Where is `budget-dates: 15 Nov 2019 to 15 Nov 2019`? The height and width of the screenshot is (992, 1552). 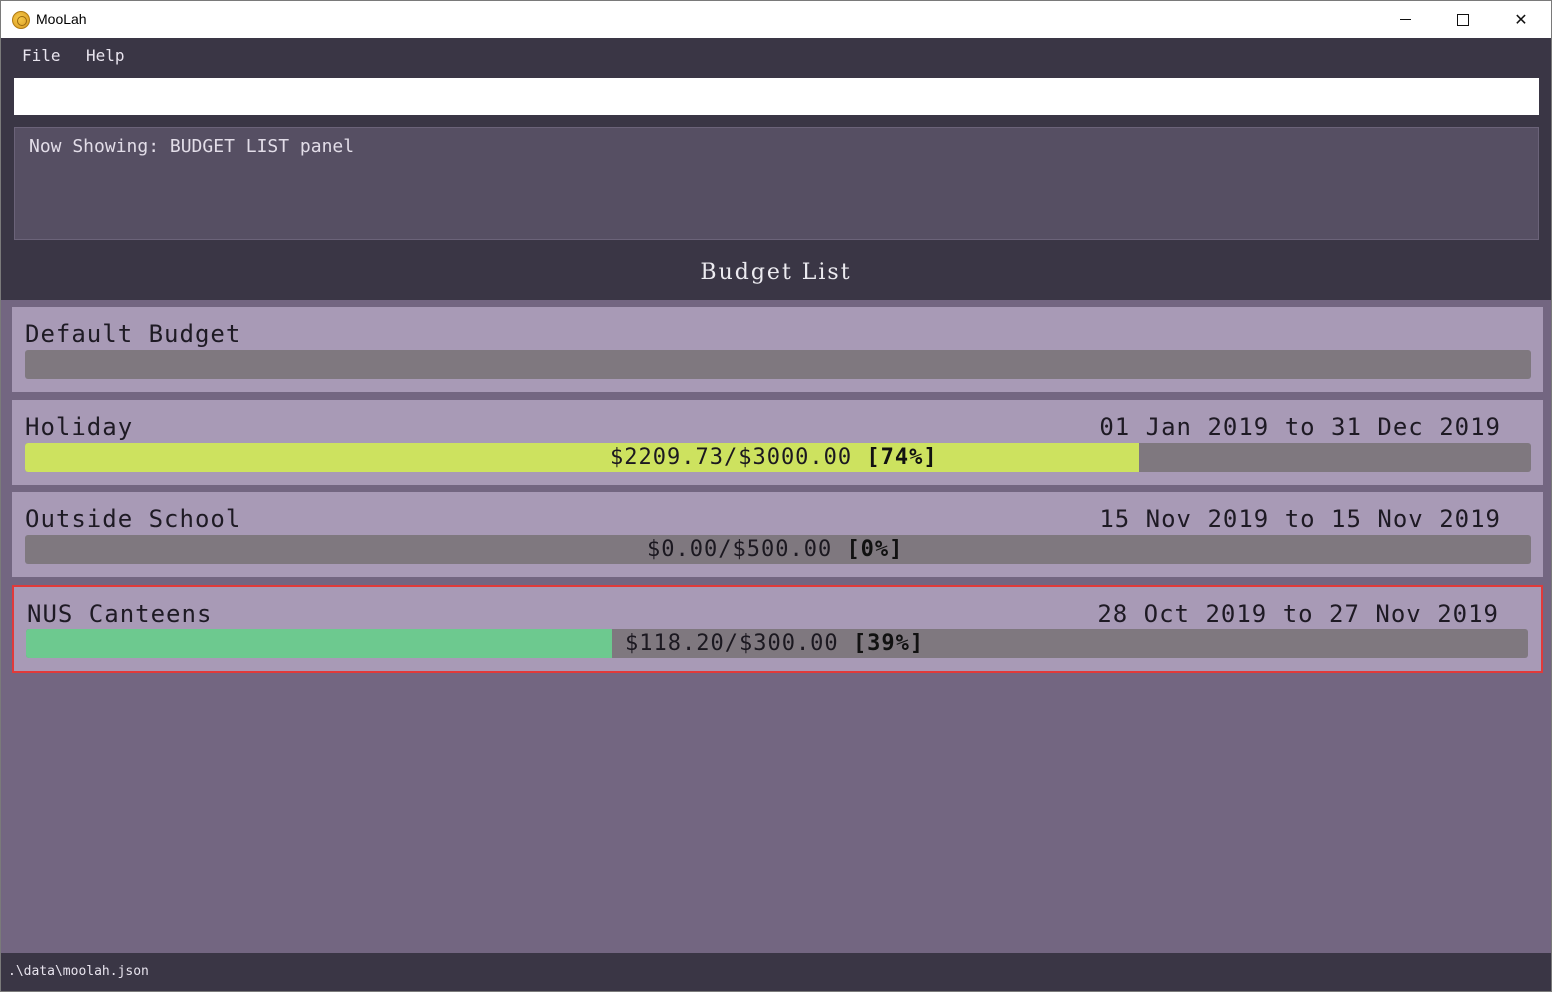
budget-dates: 15 Nov 2019 to 15 Nov 2019 is located at coordinates (1300, 519).